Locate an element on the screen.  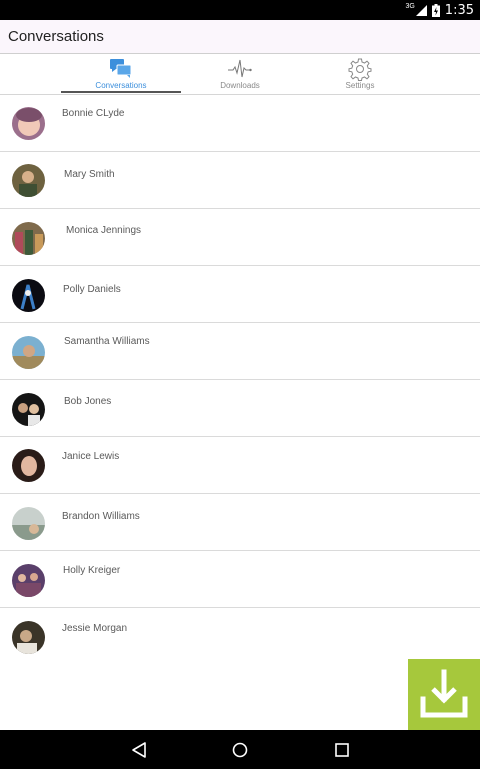
recents-icon is located at coordinates (342, 750).